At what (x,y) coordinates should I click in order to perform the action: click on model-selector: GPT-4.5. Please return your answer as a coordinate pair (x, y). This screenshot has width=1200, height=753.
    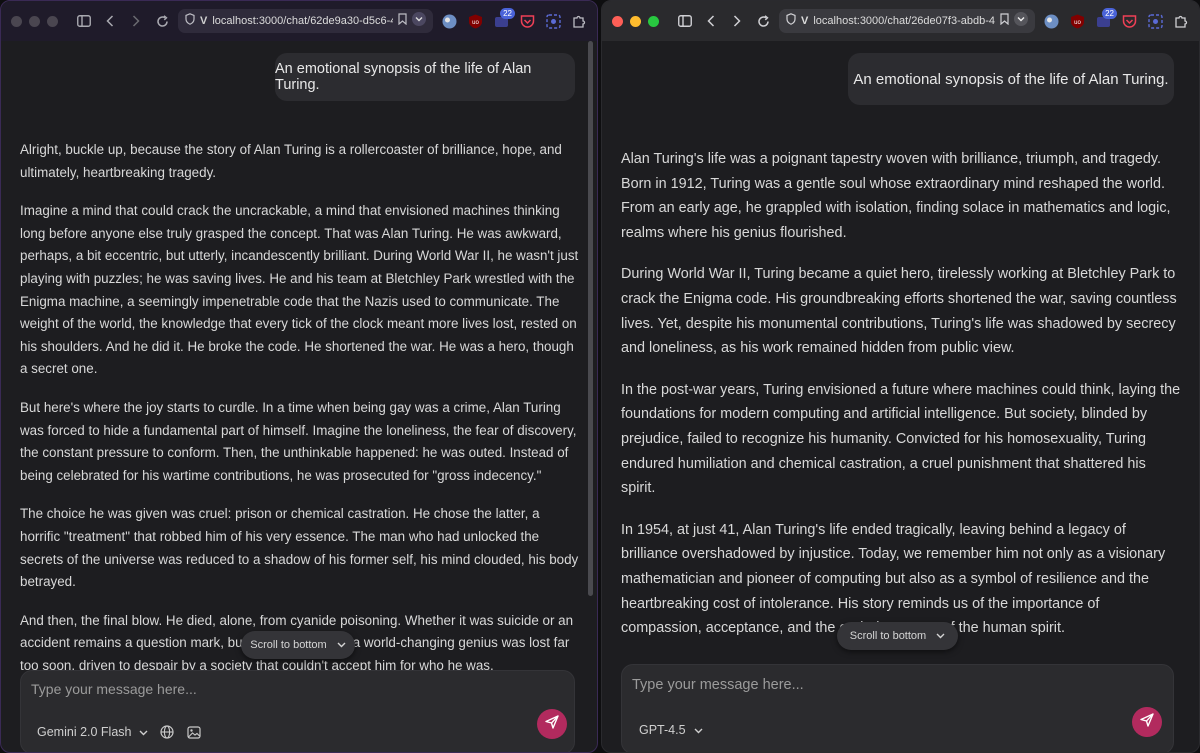
    Looking at the image, I should click on (671, 730).